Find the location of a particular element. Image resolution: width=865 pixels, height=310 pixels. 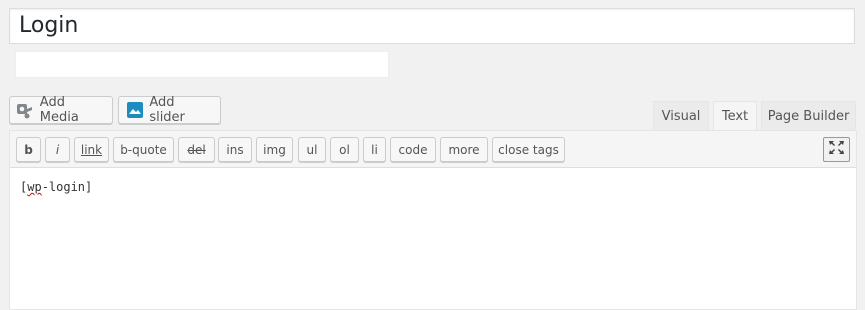

add-media-label: Add Media is located at coordinates (59, 110).